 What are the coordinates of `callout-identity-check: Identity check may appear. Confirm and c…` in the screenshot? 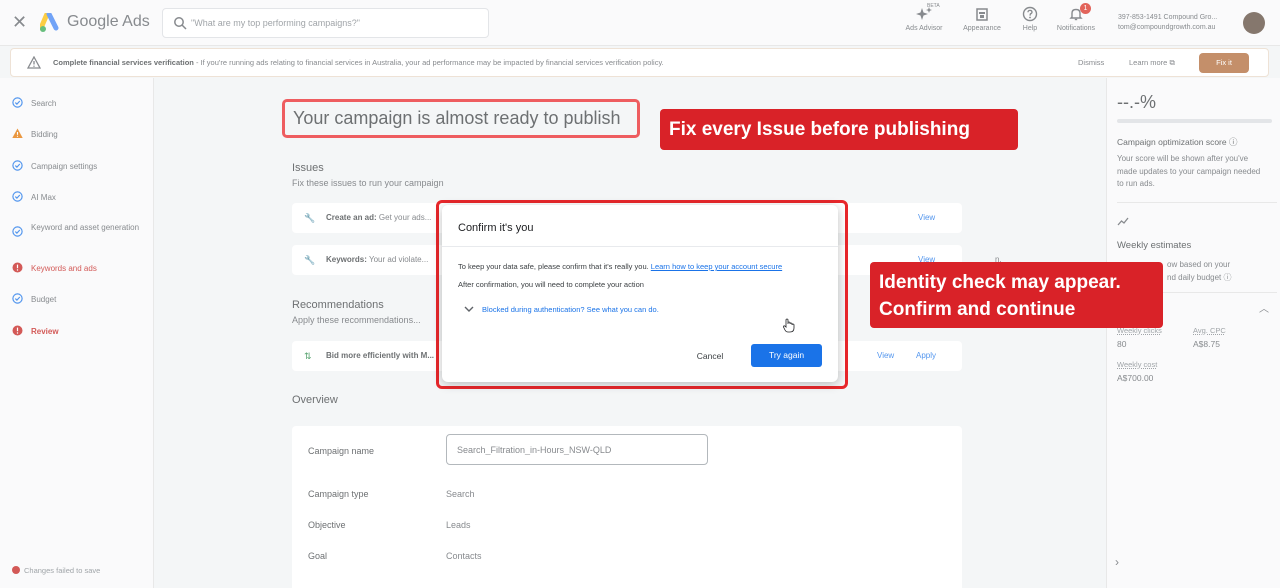 It's located at (1016, 295).